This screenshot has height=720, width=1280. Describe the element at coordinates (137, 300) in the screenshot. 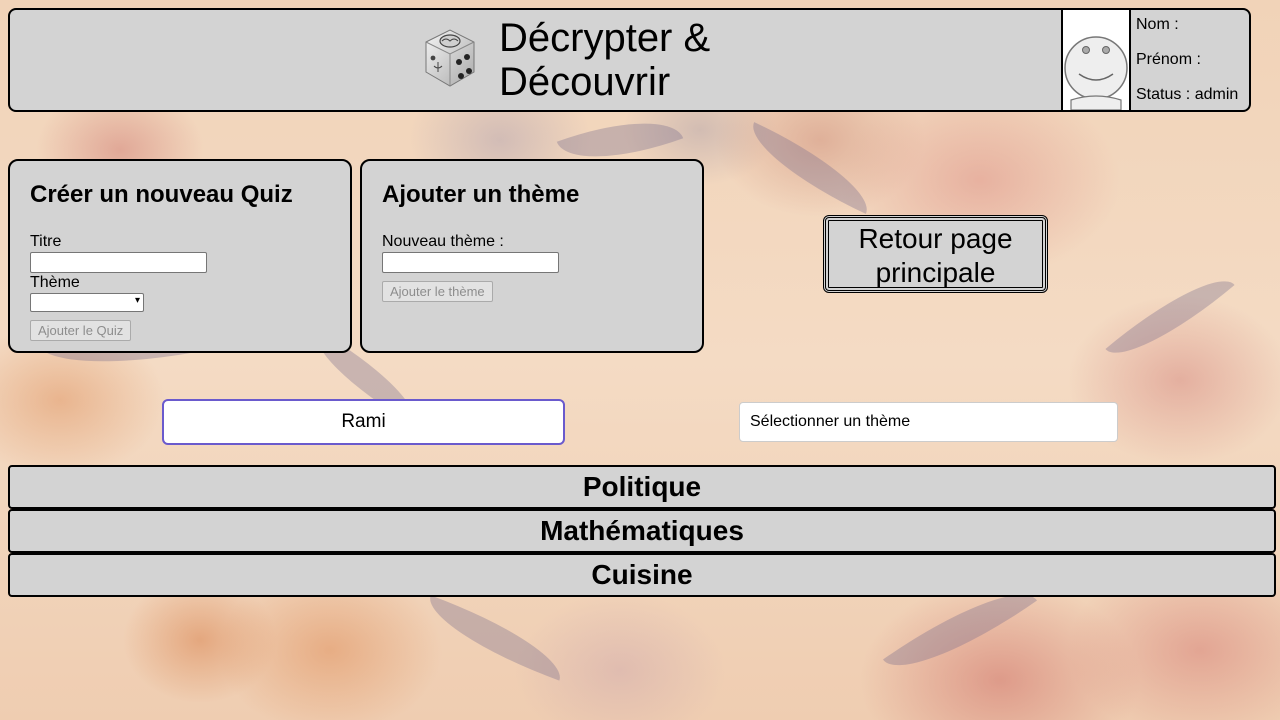

I see `chevron-down-icon: ▾` at that location.